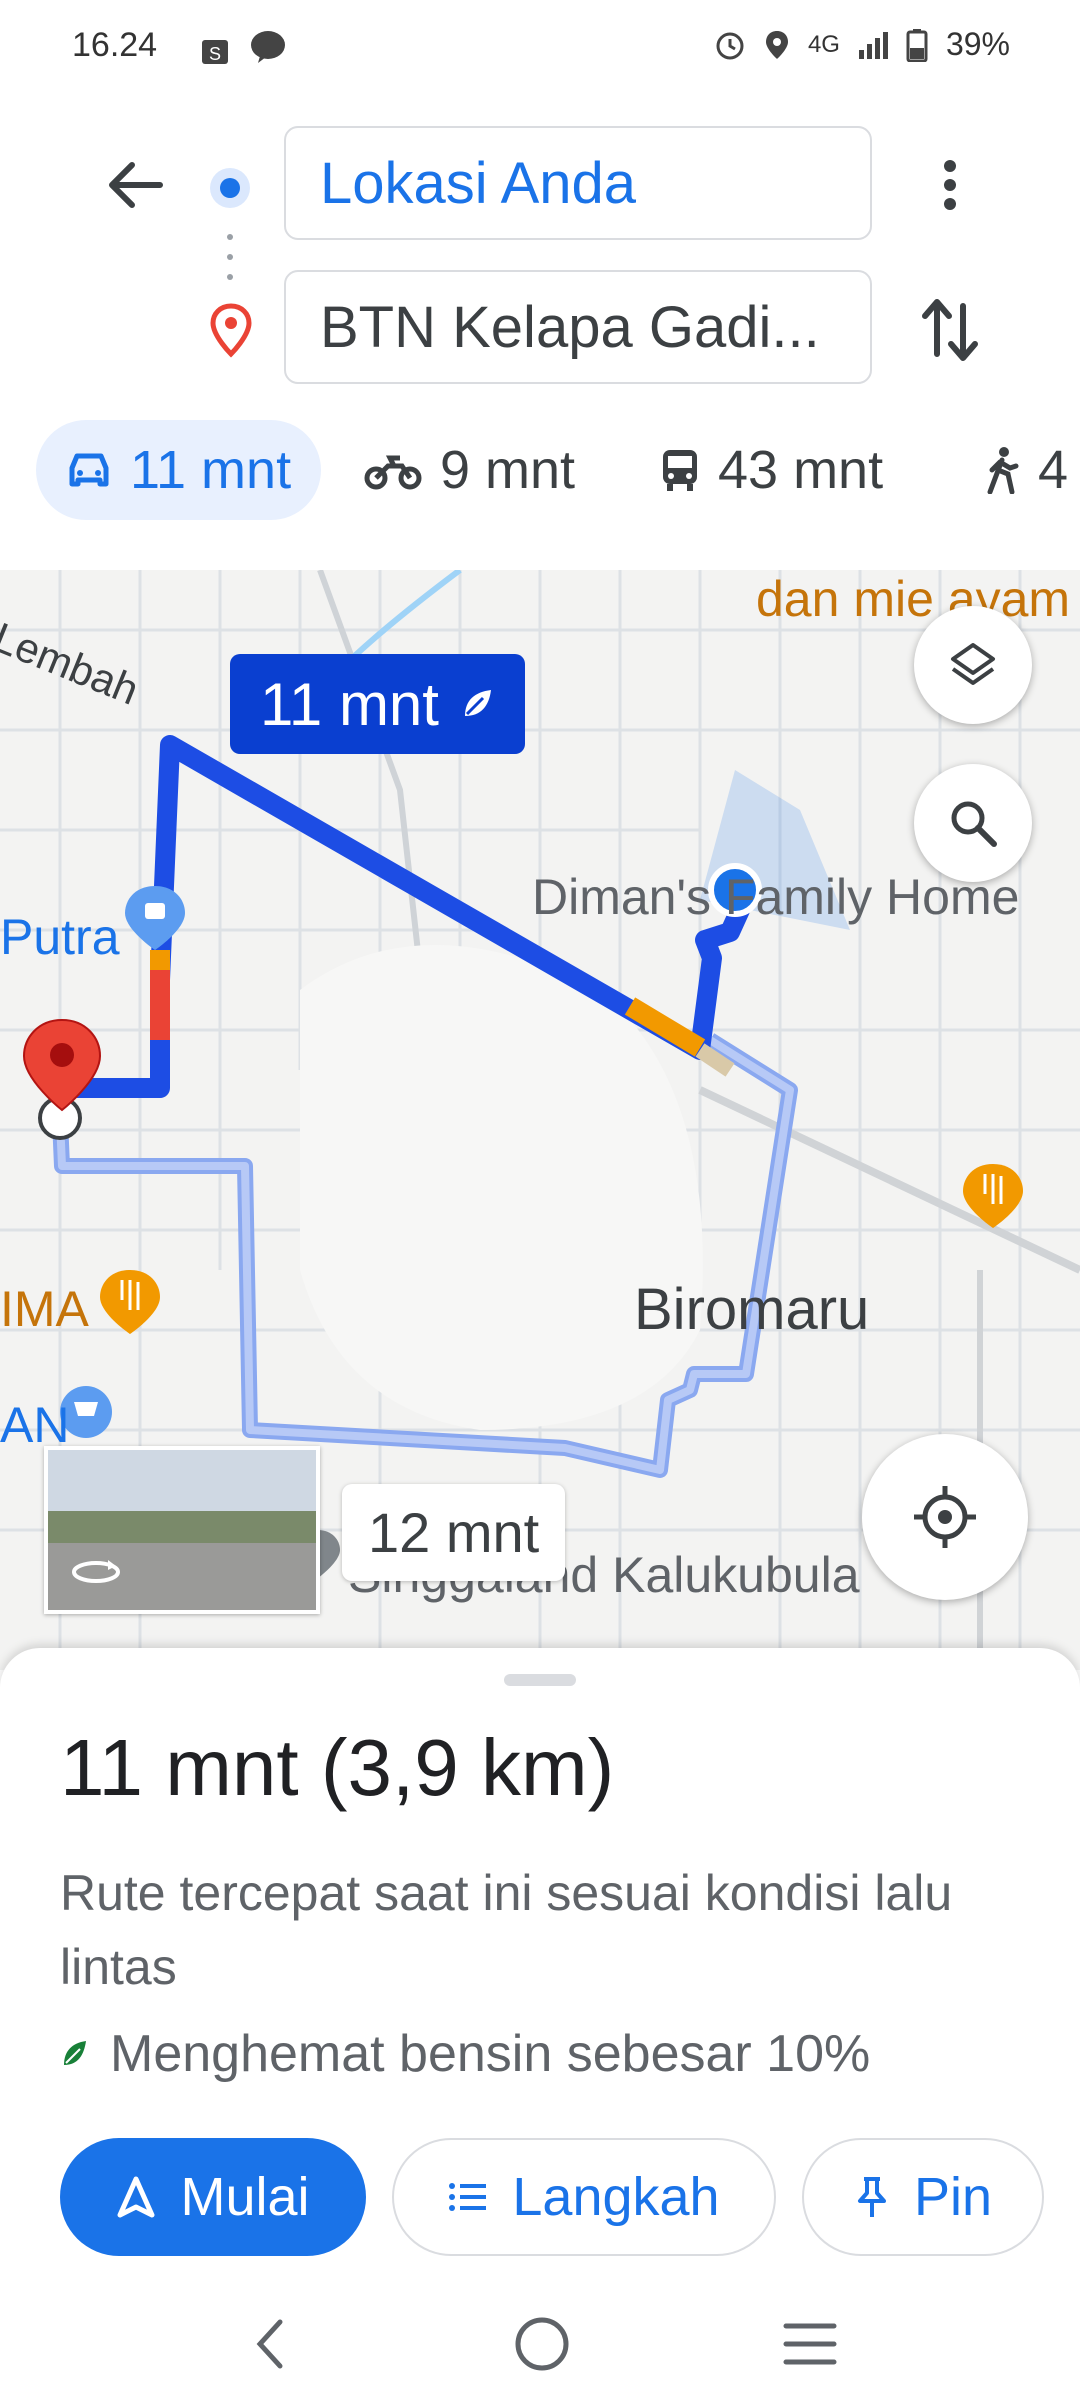  Describe the element at coordinates (508, 470) in the screenshot. I see `tab-motorcycle-label: 9 mnt` at that location.